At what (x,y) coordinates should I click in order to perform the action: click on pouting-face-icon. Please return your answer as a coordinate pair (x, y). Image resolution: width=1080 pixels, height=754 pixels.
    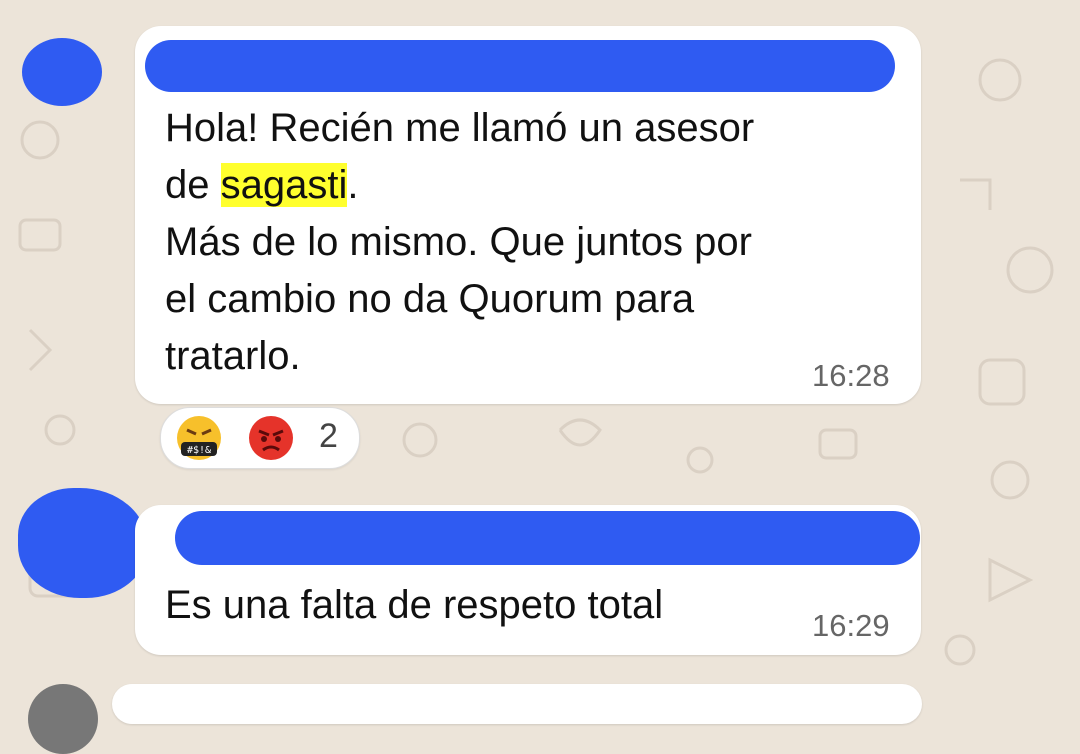
    Looking at the image, I should click on (271, 438).